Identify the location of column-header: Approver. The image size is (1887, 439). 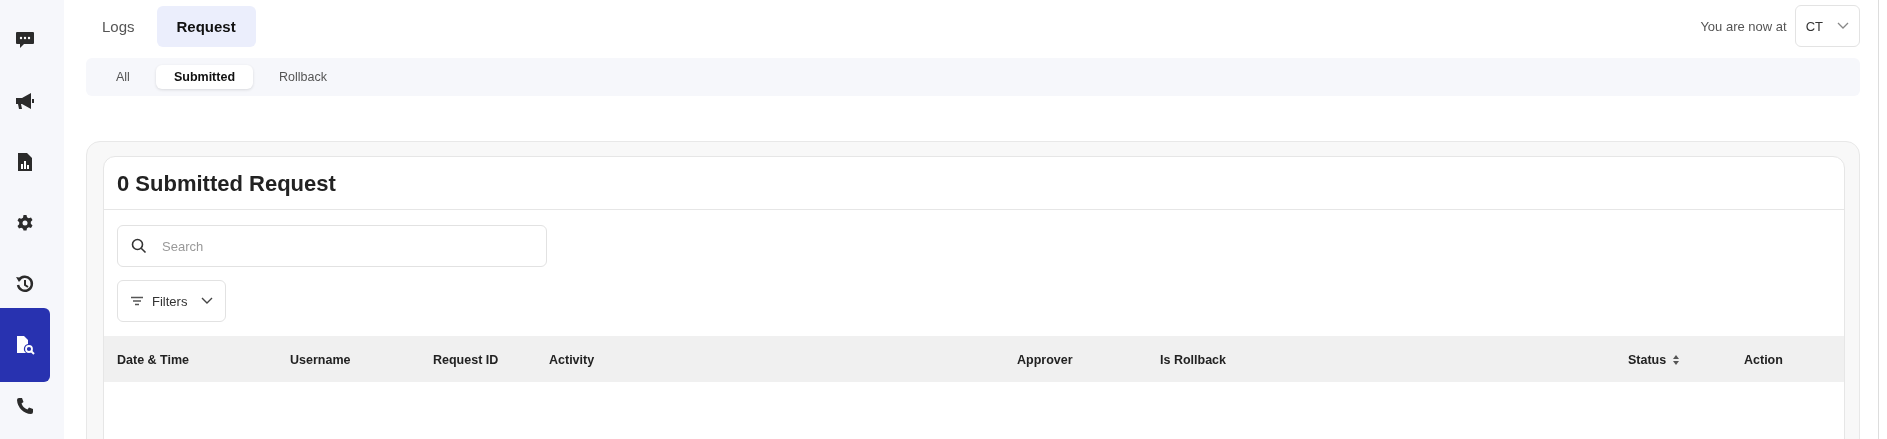
(1045, 360).